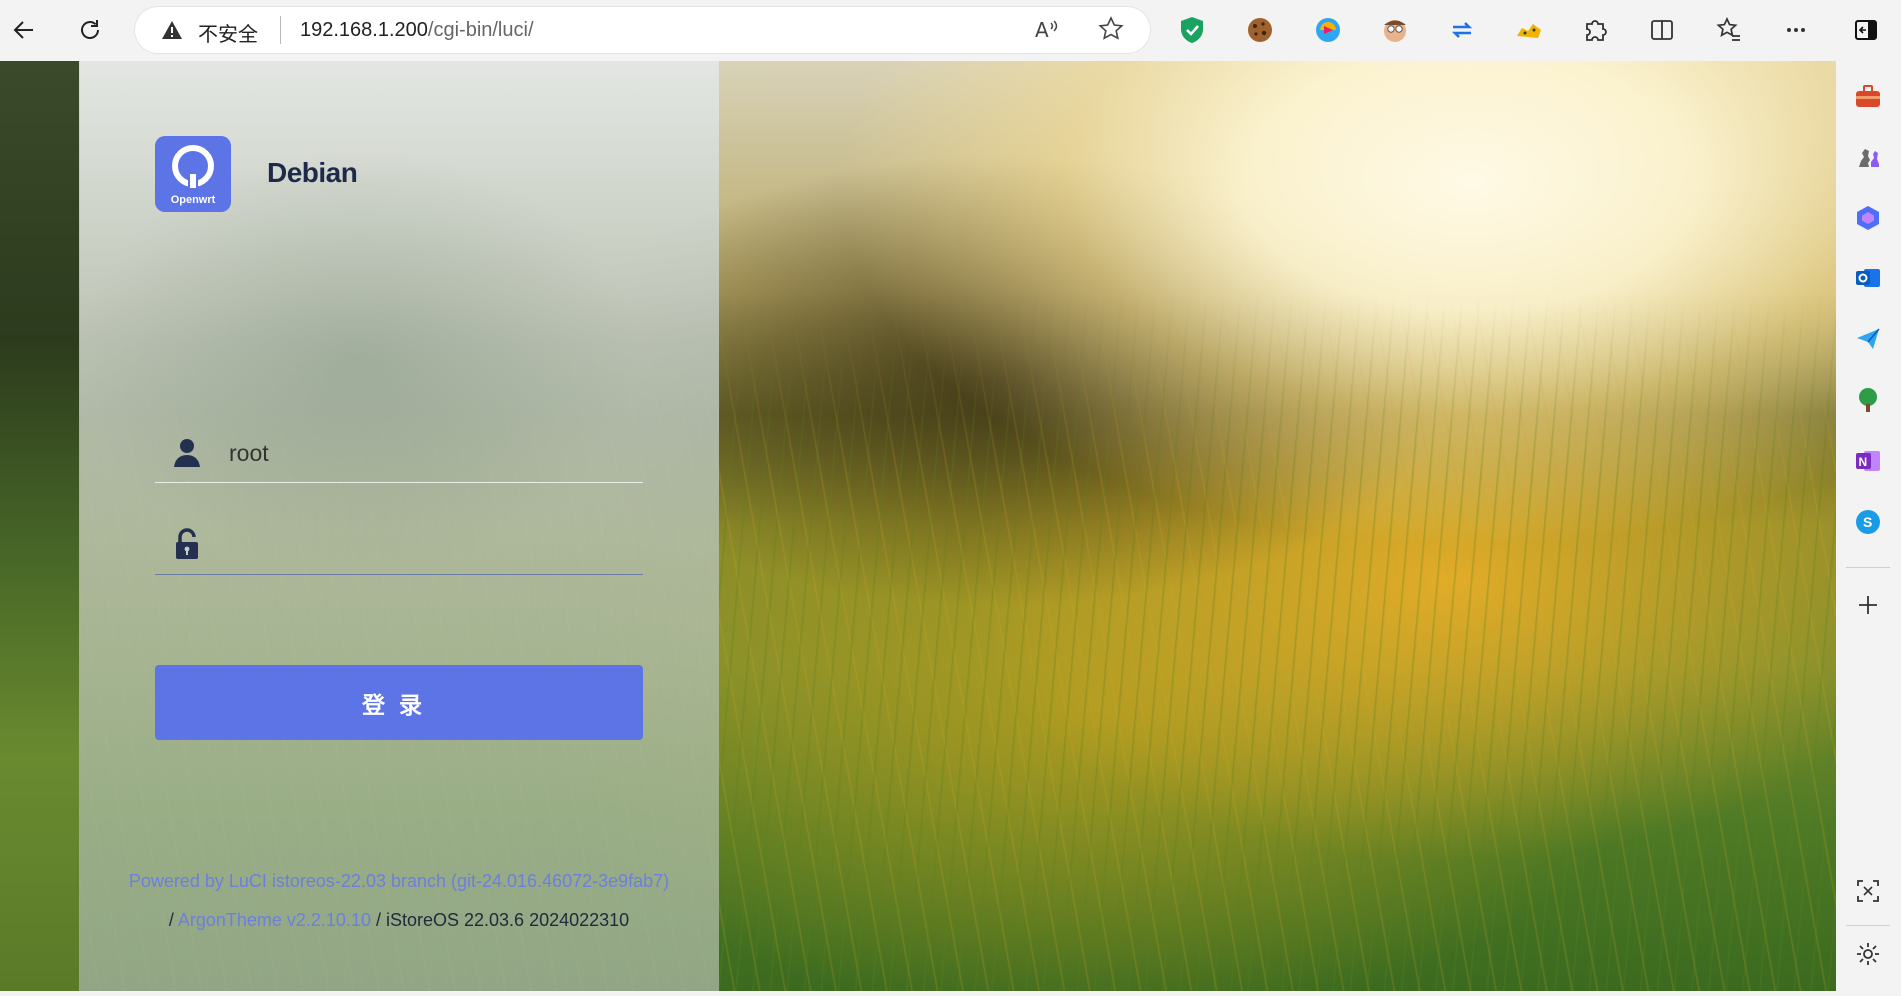 Image resolution: width=1901 pixels, height=996 pixels. What do you see at coordinates (1192, 30) in the screenshot?
I see `shield-extension-icon` at bounding box center [1192, 30].